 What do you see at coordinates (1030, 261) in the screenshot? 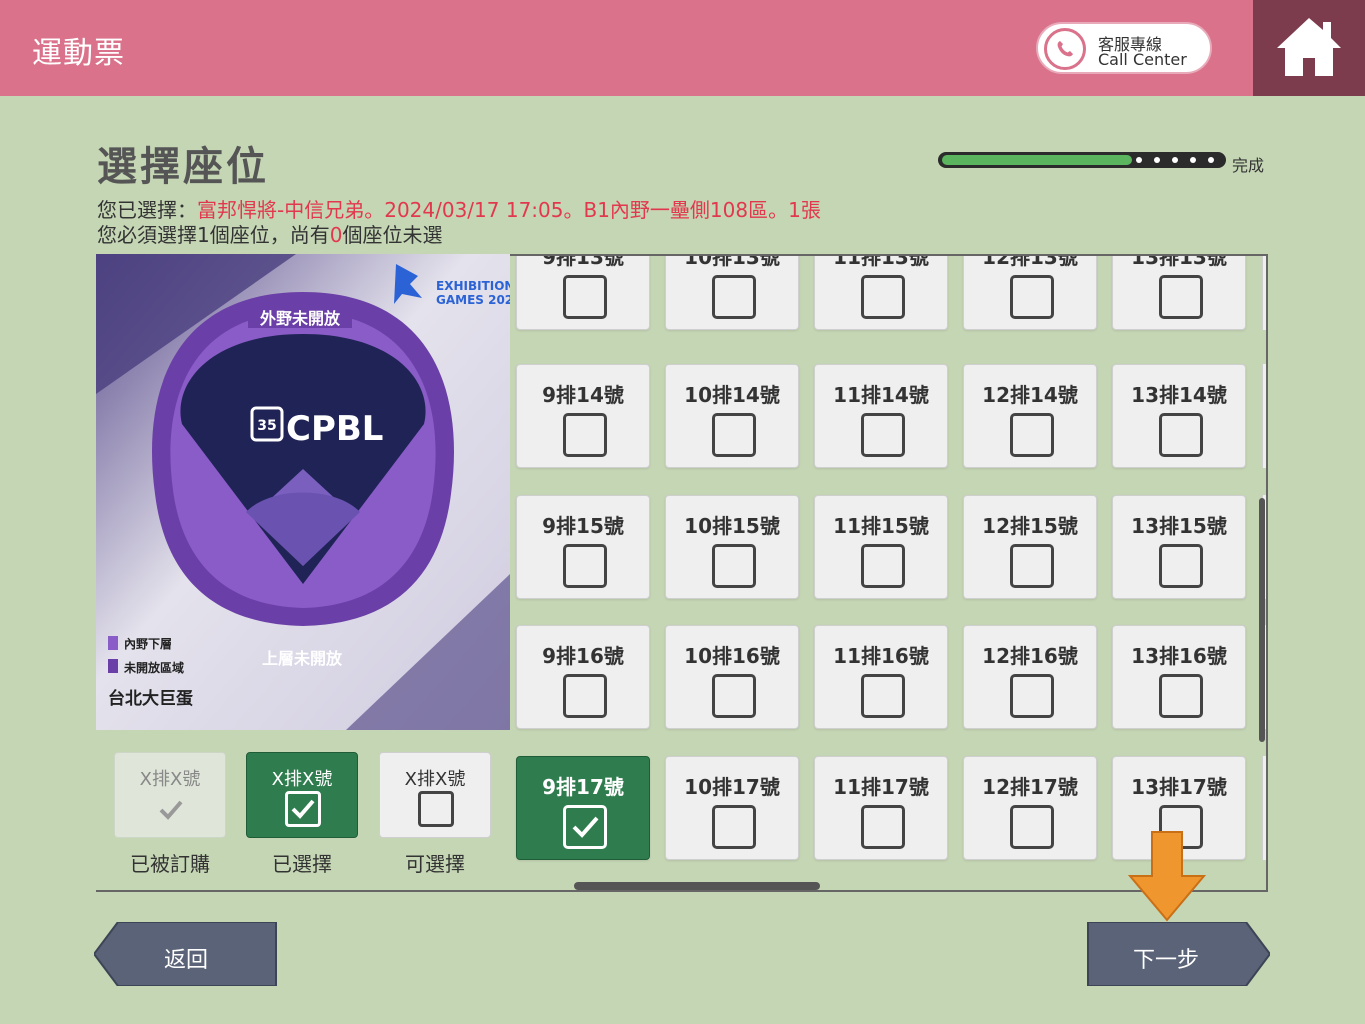
I see `seat-label: 12排13號` at bounding box center [1030, 261].